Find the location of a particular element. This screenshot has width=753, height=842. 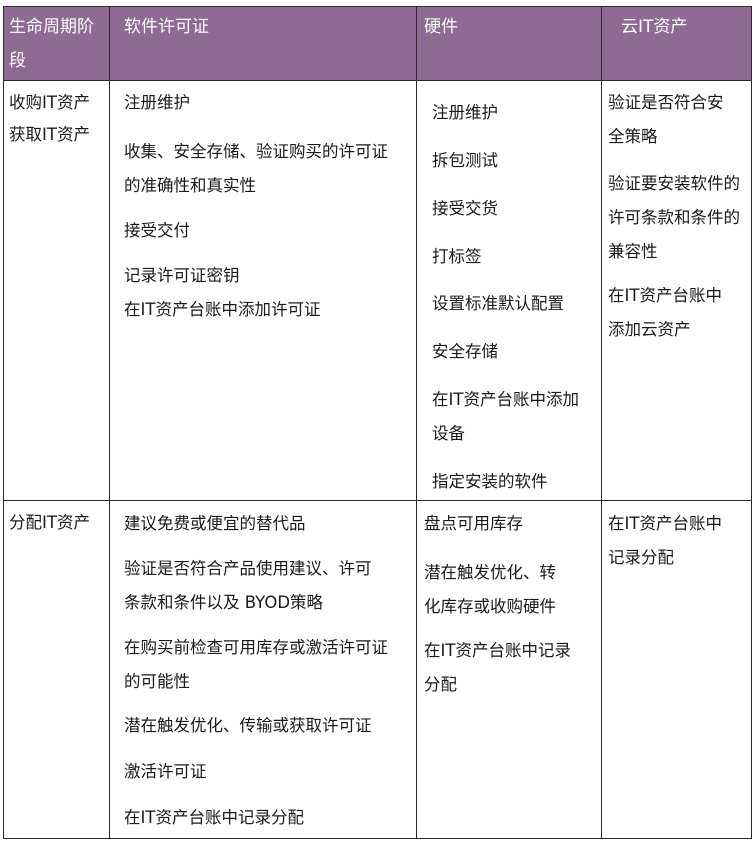

row2-cloud-item: 在IT资产台账中 is located at coordinates (665, 523).